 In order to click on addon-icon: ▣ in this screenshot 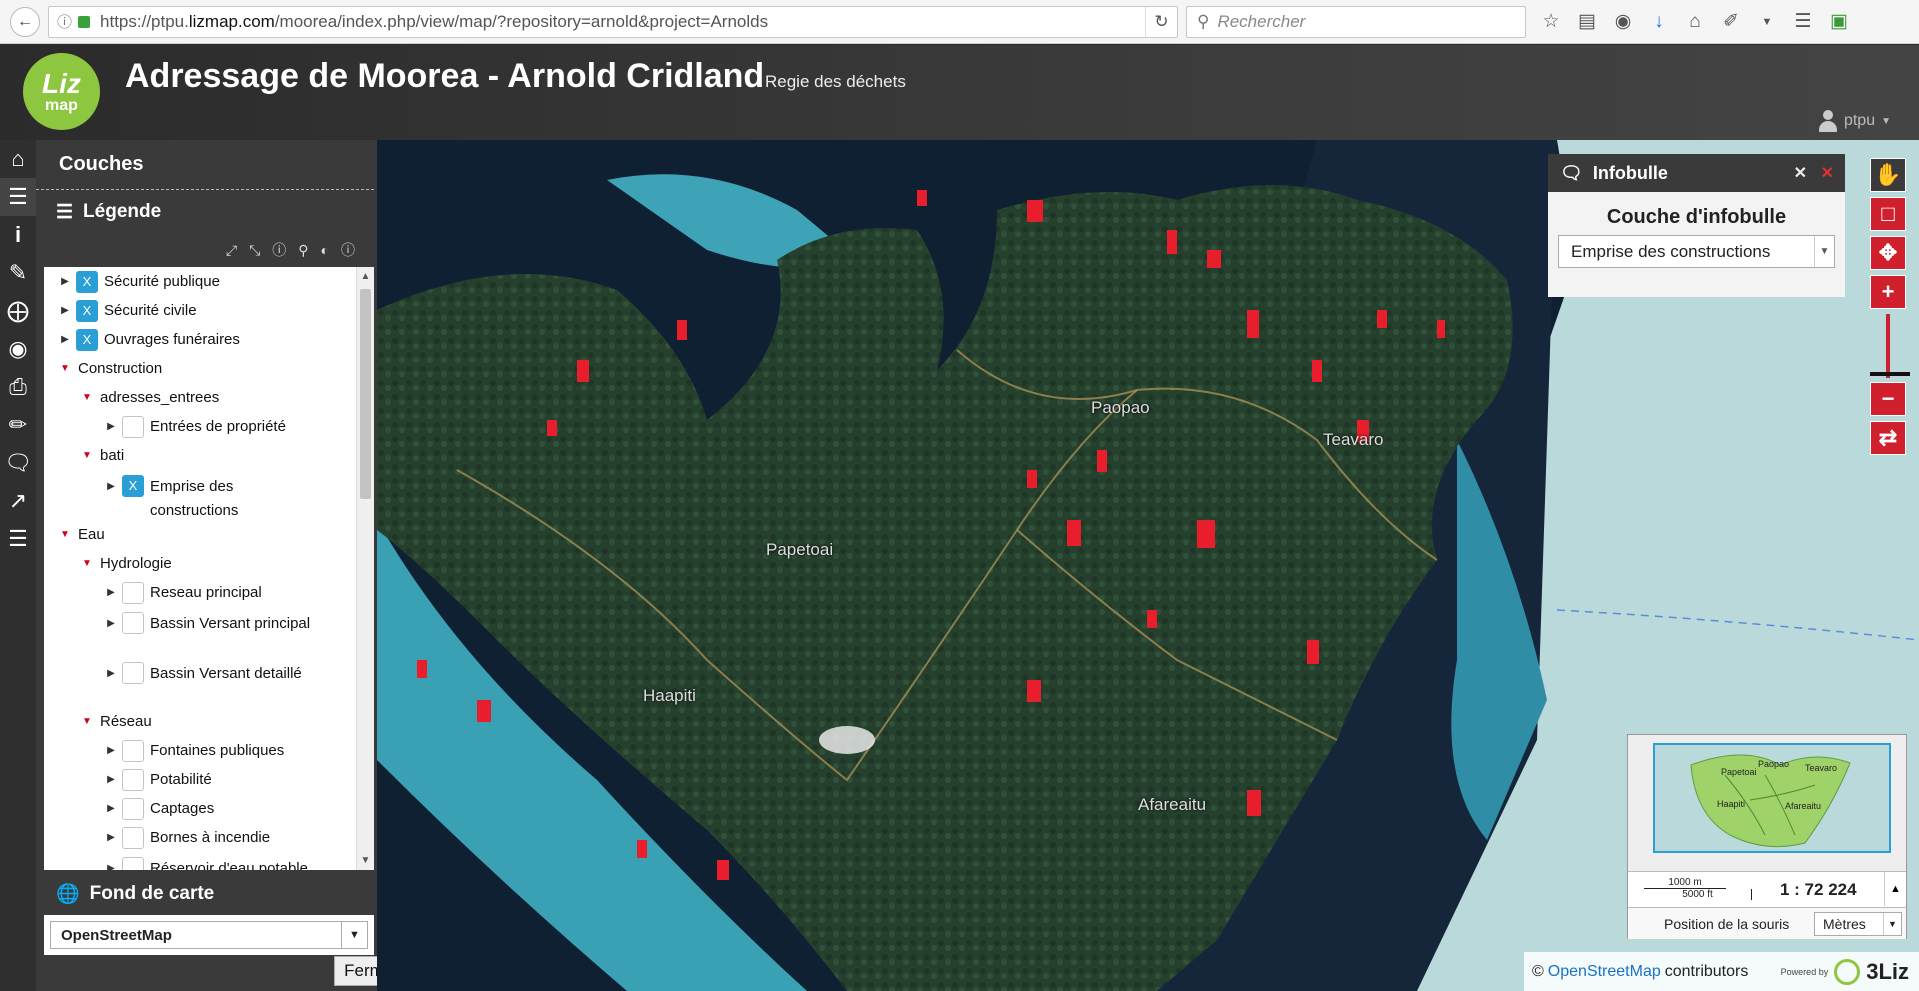, I will do `click(1839, 22)`.